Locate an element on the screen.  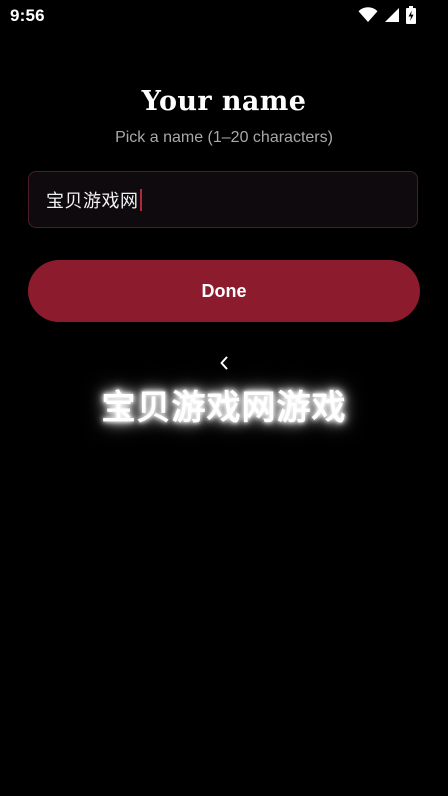
text-caret is located at coordinates (140, 199).